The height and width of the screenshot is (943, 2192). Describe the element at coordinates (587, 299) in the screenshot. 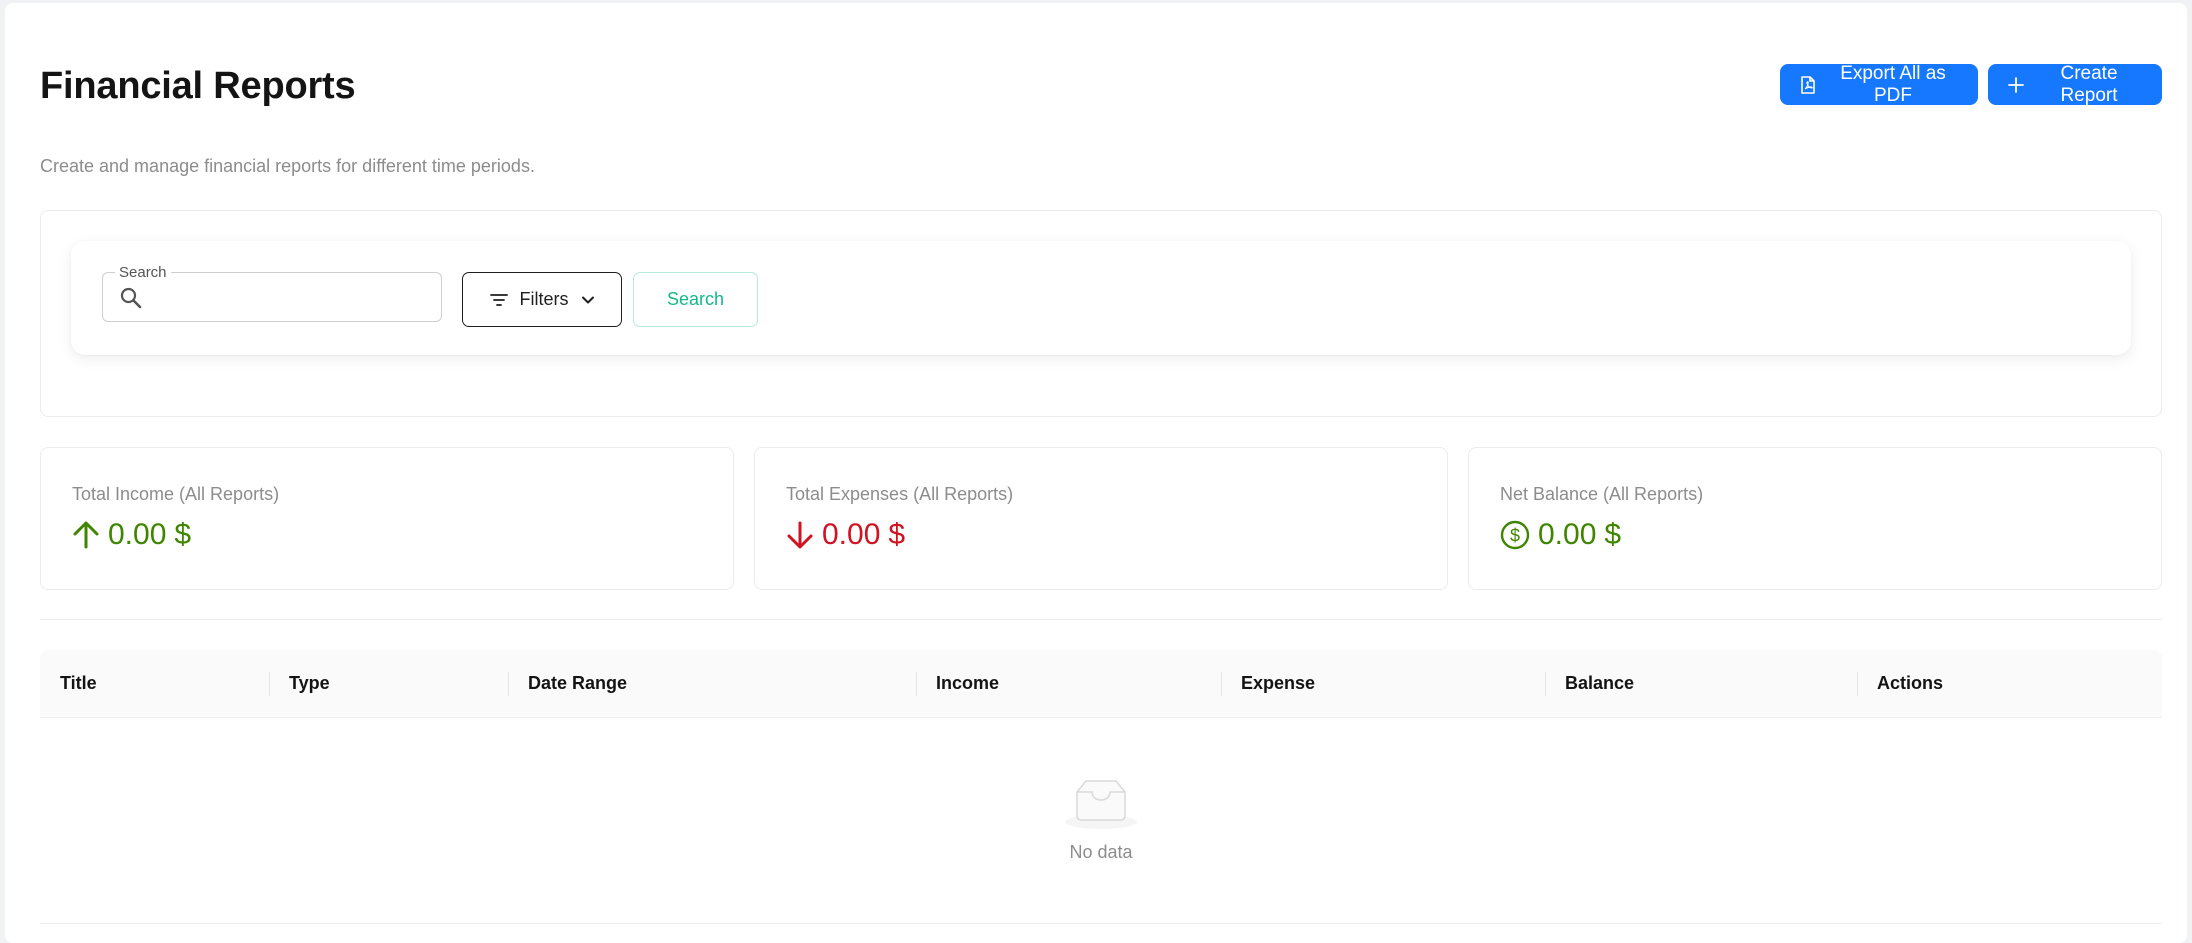

I see `chevron-down-icon` at that location.